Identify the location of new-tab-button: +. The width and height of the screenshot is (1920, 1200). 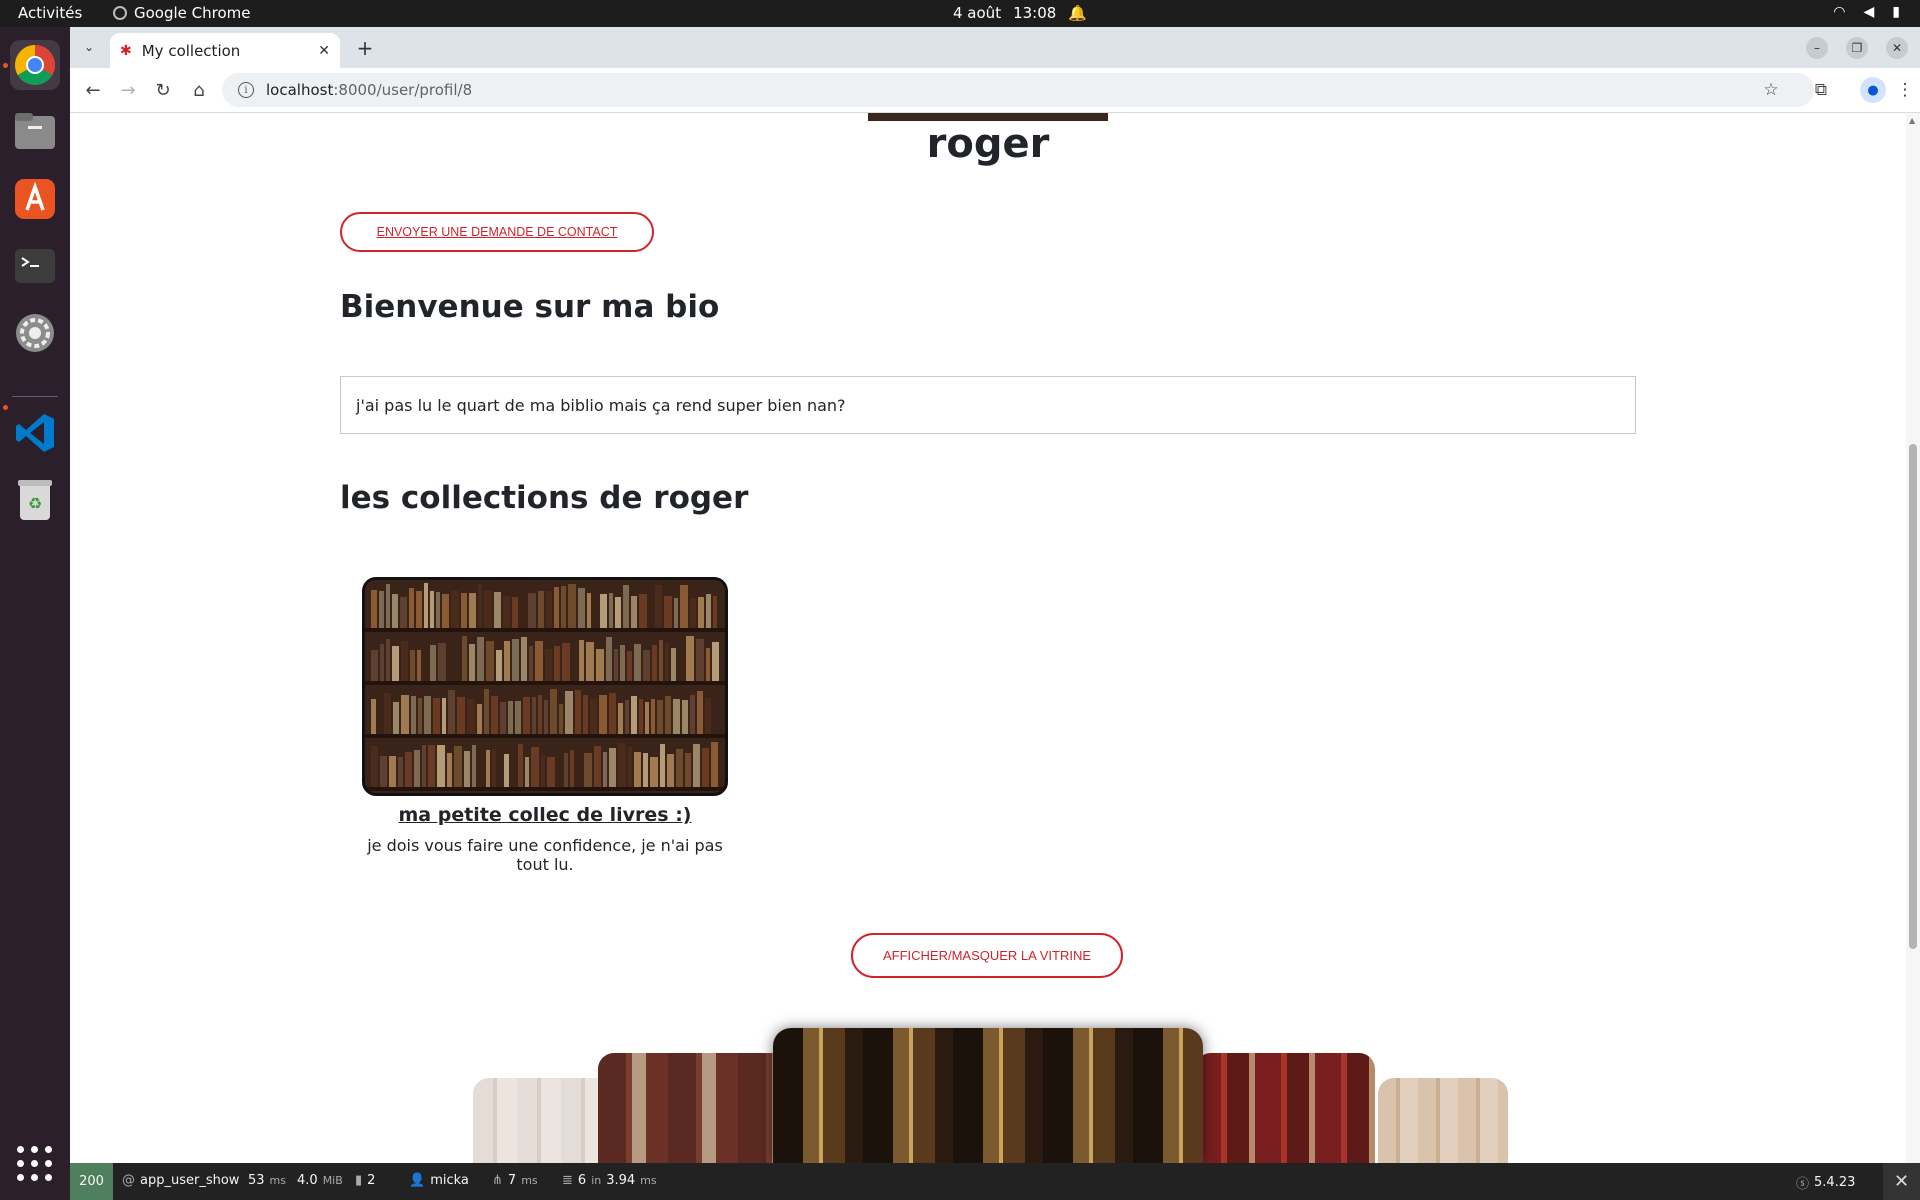
(365, 48).